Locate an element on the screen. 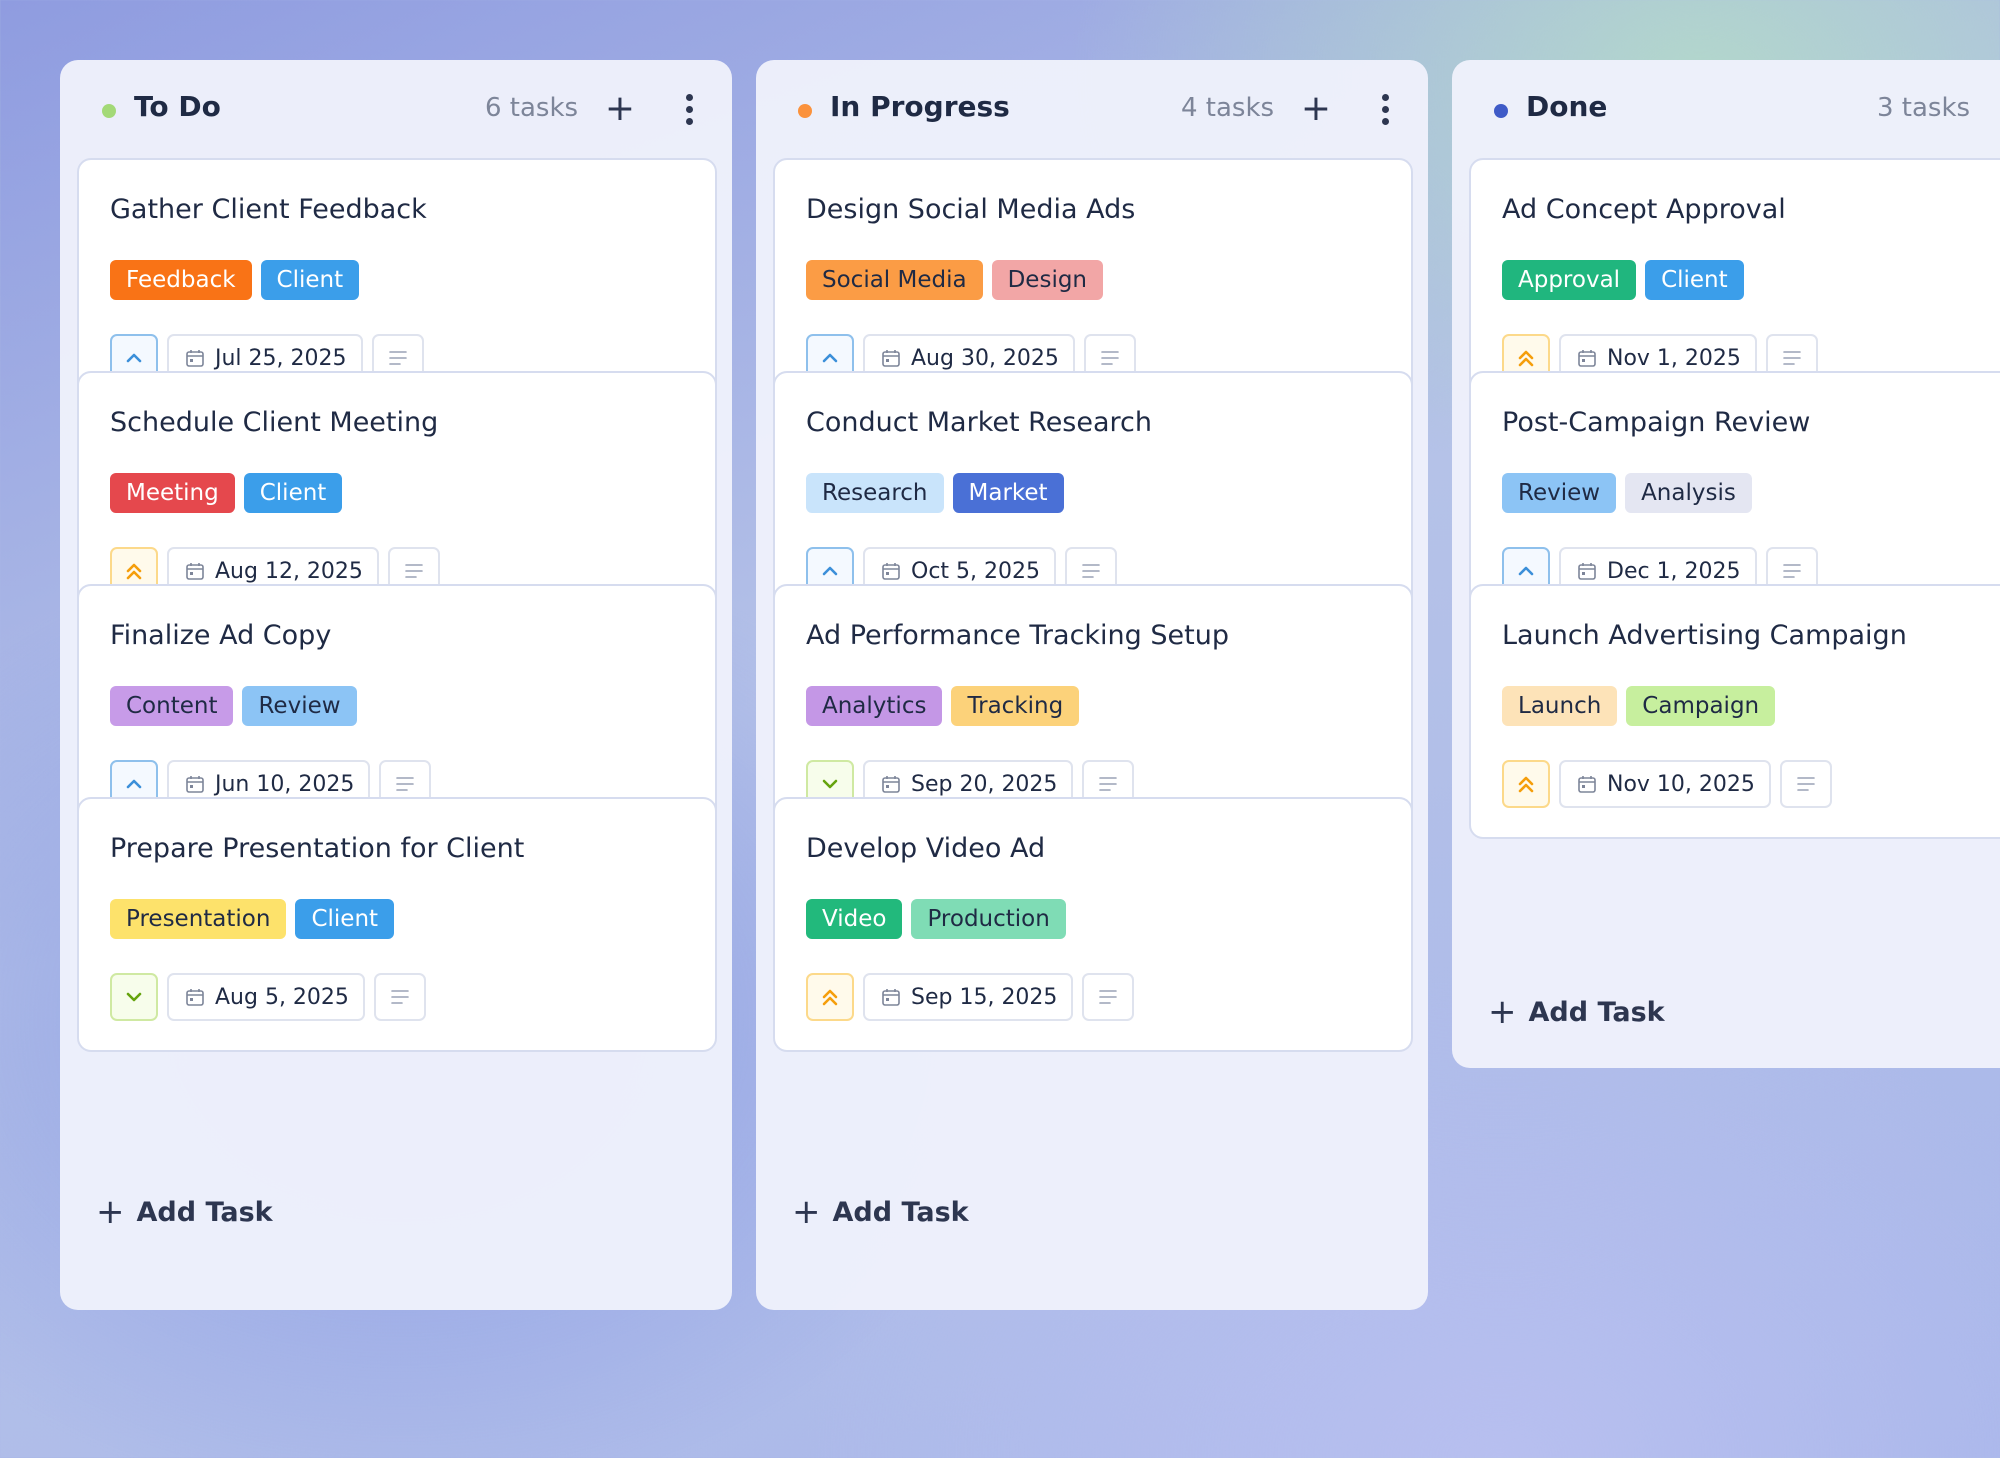 The image size is (2000, 1458). tag-badge: Content is located at coordinates (172, 706).